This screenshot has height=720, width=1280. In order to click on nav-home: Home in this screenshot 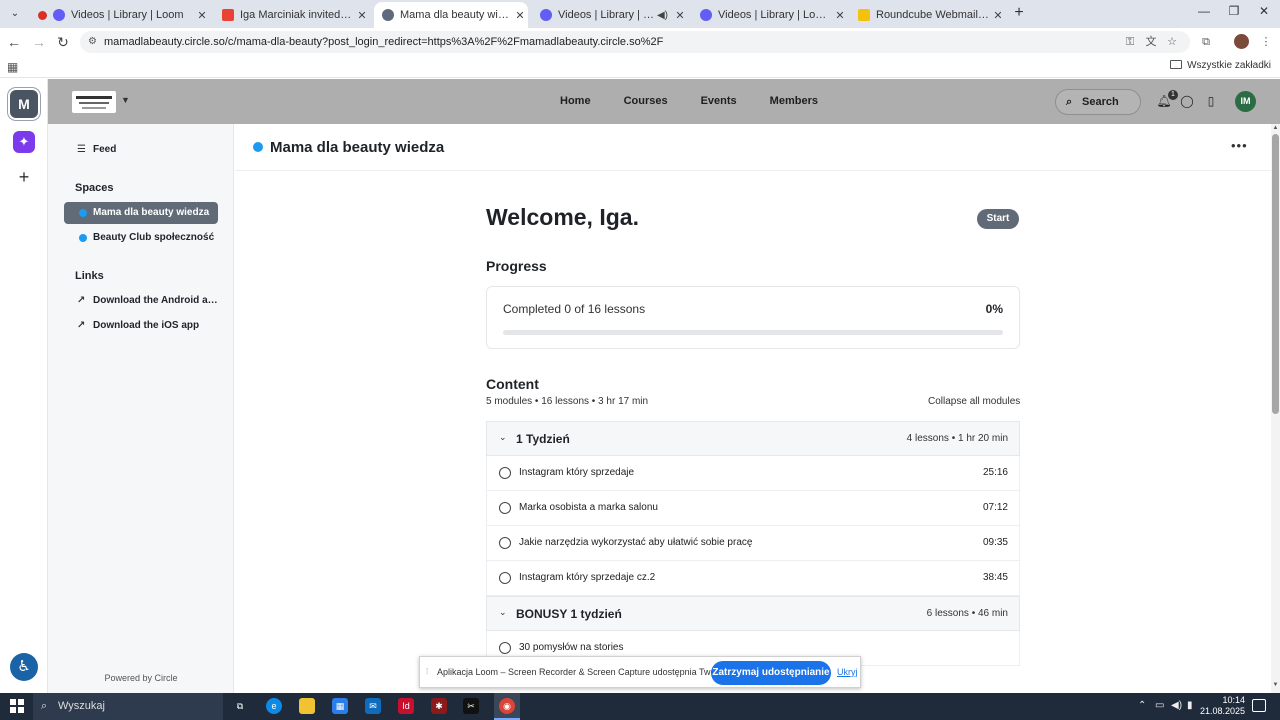, I will do `click(575, 101)`.